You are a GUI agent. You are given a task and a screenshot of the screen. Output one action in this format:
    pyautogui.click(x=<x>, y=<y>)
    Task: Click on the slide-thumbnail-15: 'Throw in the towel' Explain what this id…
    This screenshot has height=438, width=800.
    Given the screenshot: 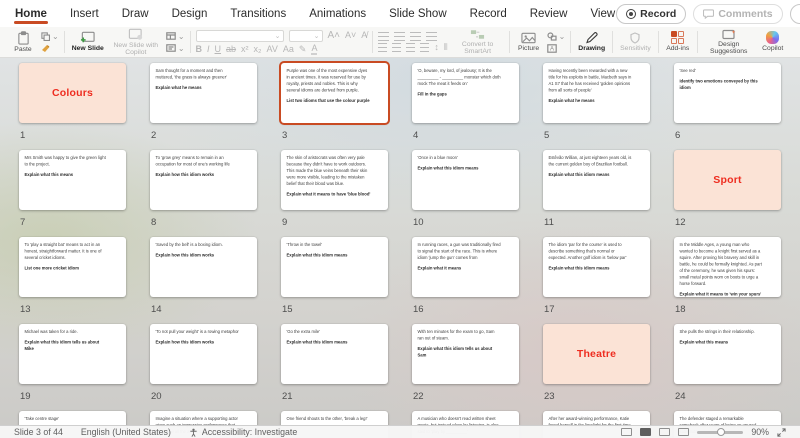 What is the action you would take?
    pyautogui.click(x=334, y=267)
    